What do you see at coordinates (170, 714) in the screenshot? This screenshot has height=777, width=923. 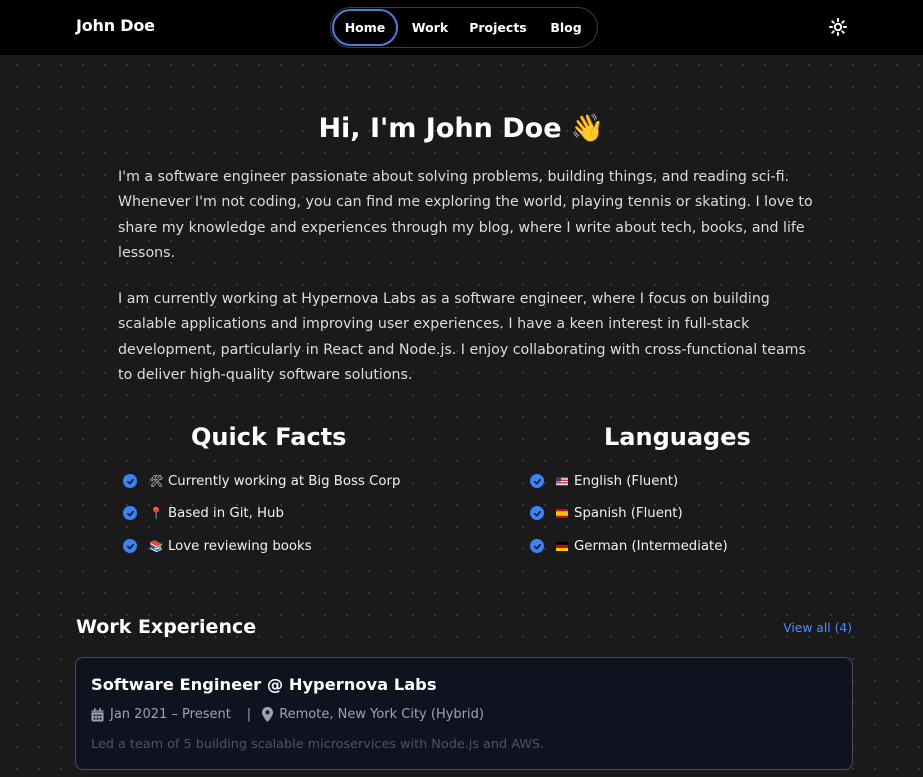 I see `job-dates: Jan 2021 – Present` at bounding box center [170, 714].